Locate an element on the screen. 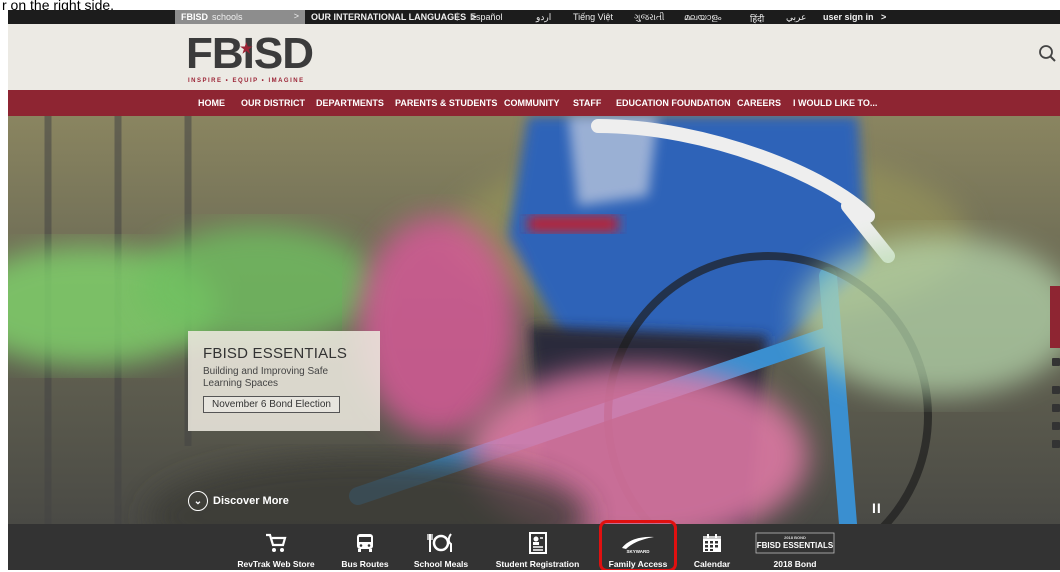 The image size is (1060, 572). instagram-icon is located at coordinates (1056, 426).